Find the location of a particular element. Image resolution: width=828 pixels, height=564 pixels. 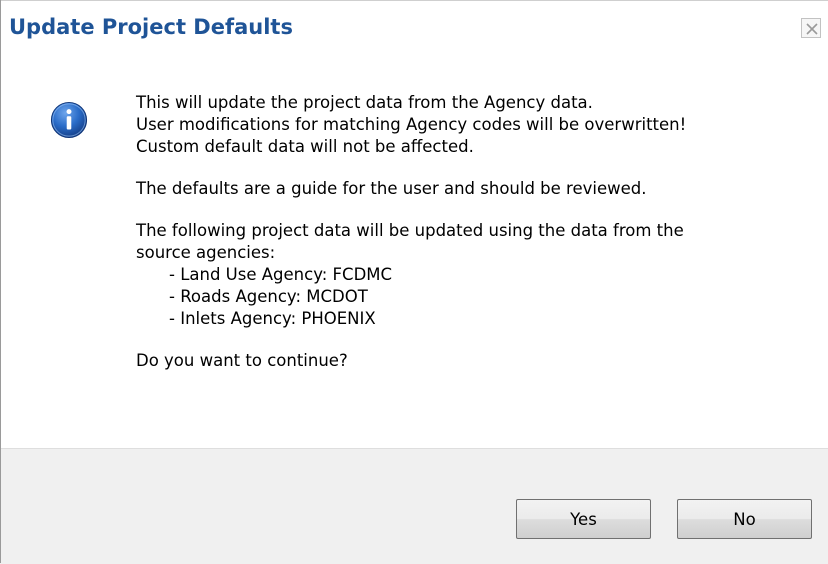

agency-item: - Roads Agency: MCDOT is located at coordinates (268, 296).